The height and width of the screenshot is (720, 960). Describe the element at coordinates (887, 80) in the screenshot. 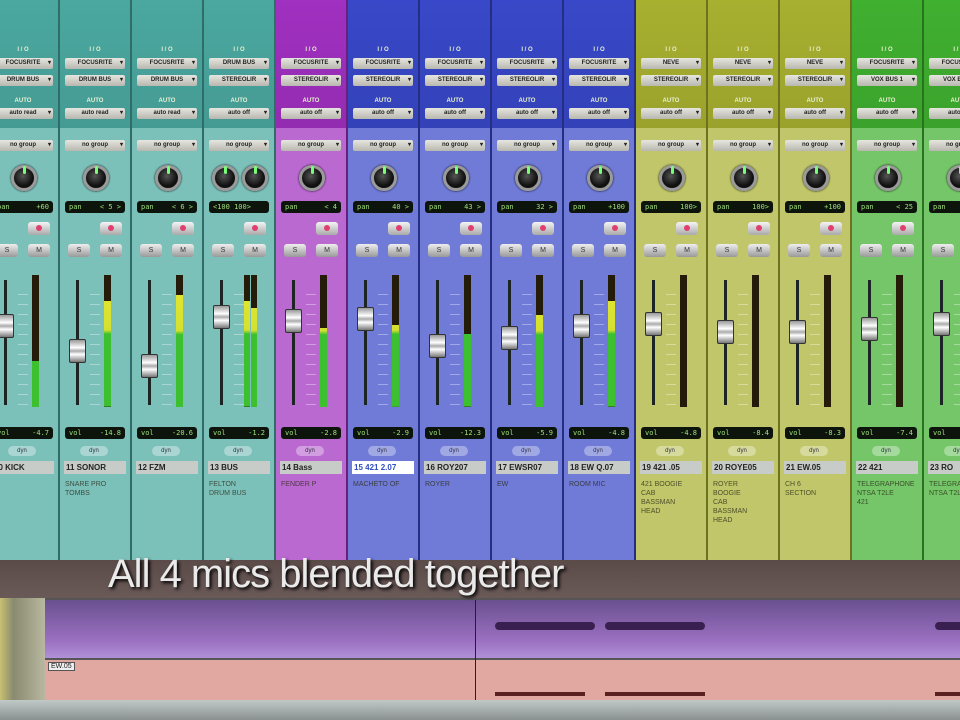

I see `output-selector: VOX BUS 1` at that location.